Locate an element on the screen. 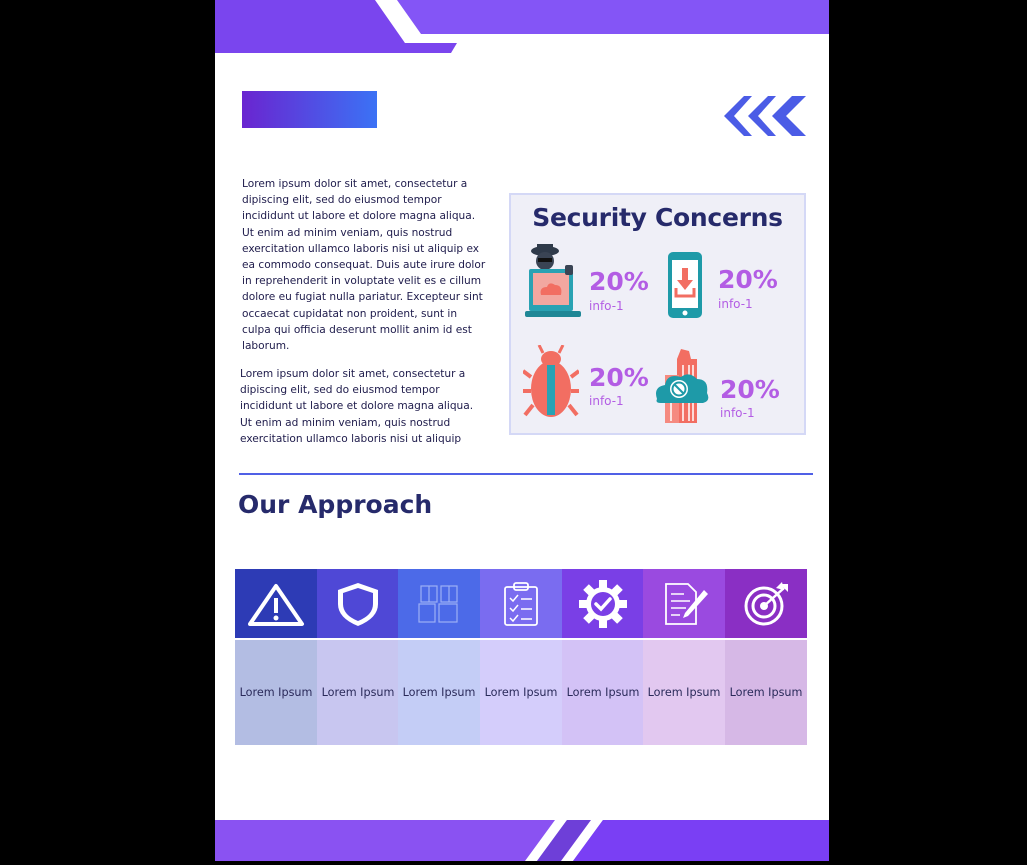 This screenshot has height=865, width=1027. gear-check-icon is located at coordinates (603, 603).